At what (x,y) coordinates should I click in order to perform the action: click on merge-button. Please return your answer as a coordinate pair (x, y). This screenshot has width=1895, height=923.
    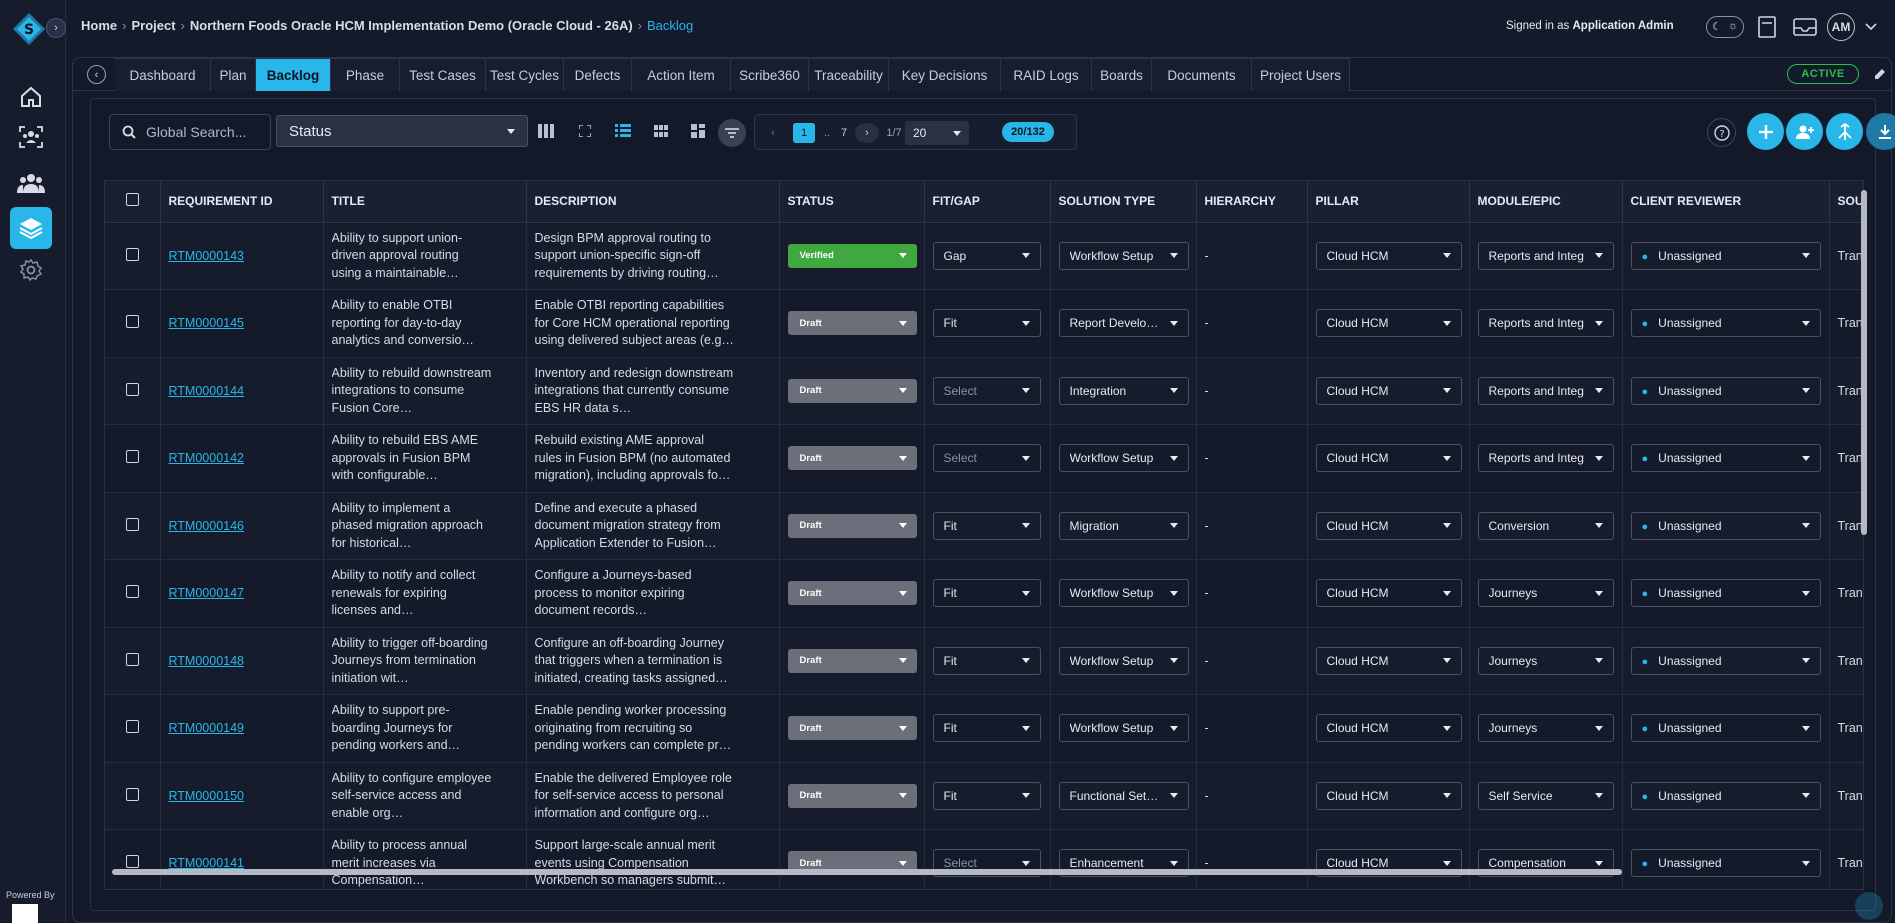
    Looking at the image, I should click on (1844, 131).